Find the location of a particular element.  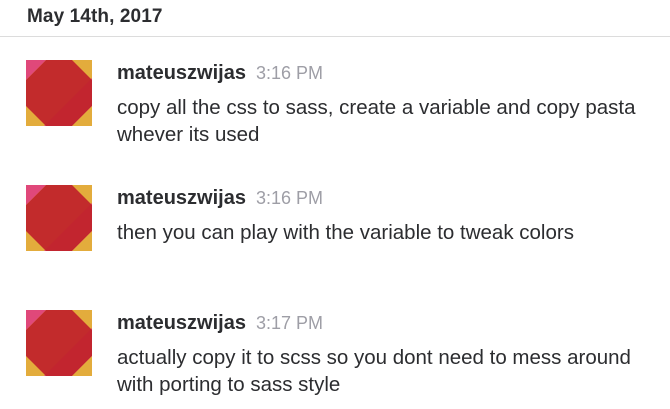

day-divider-label: May 14th, 2017 is located at coordinates (95, 16).